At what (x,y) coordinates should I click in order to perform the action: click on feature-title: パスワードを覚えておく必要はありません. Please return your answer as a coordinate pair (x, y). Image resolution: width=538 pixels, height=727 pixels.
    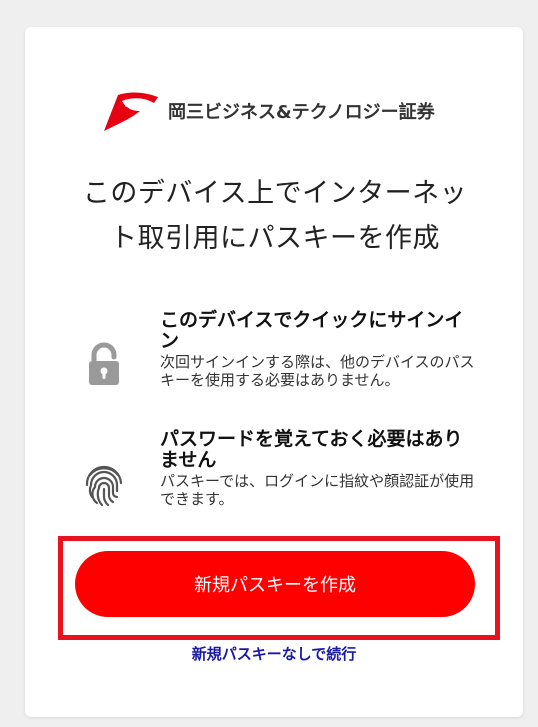
    Looking at the image, I should click on (311, 449).